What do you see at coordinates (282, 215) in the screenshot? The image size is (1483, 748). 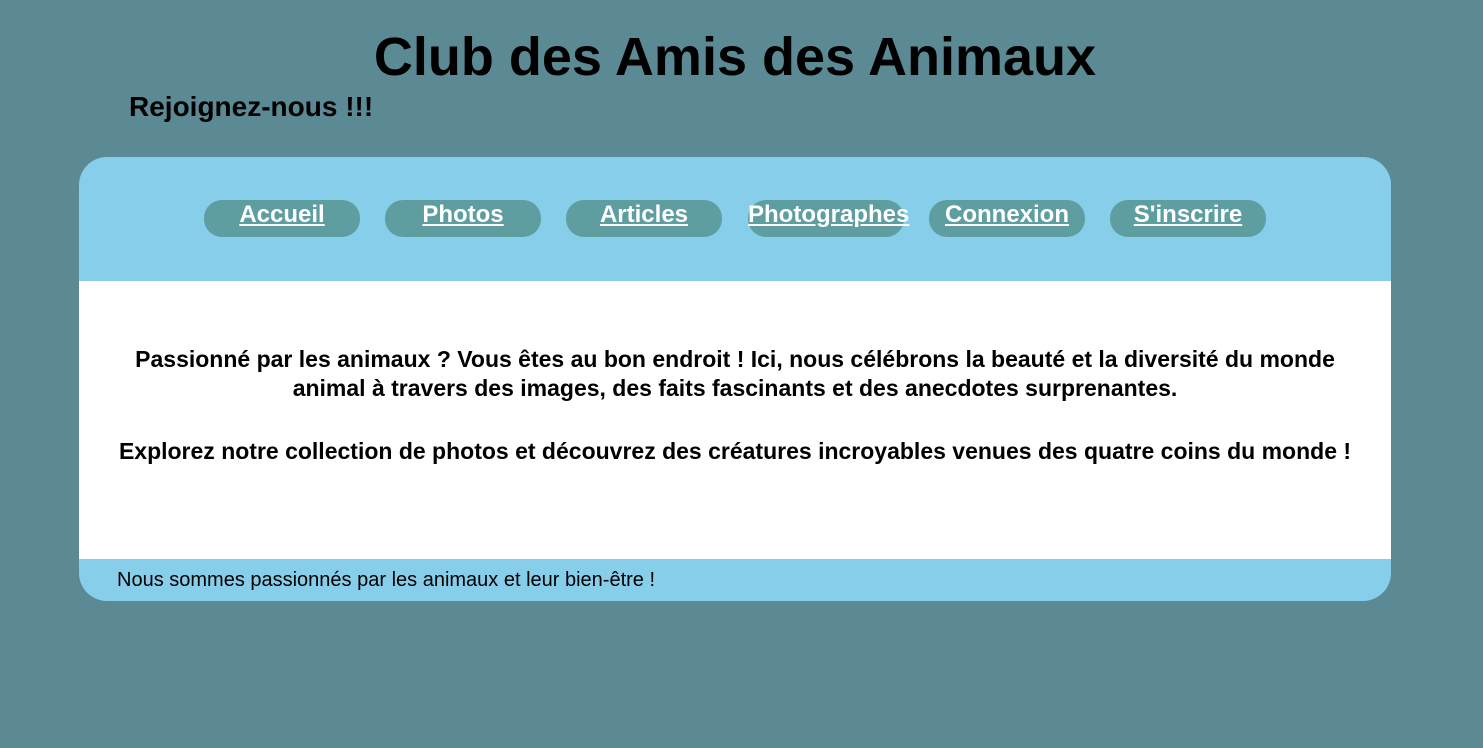 I see `nav-link-accueil: Accueil` at bounding box center [282, 215].